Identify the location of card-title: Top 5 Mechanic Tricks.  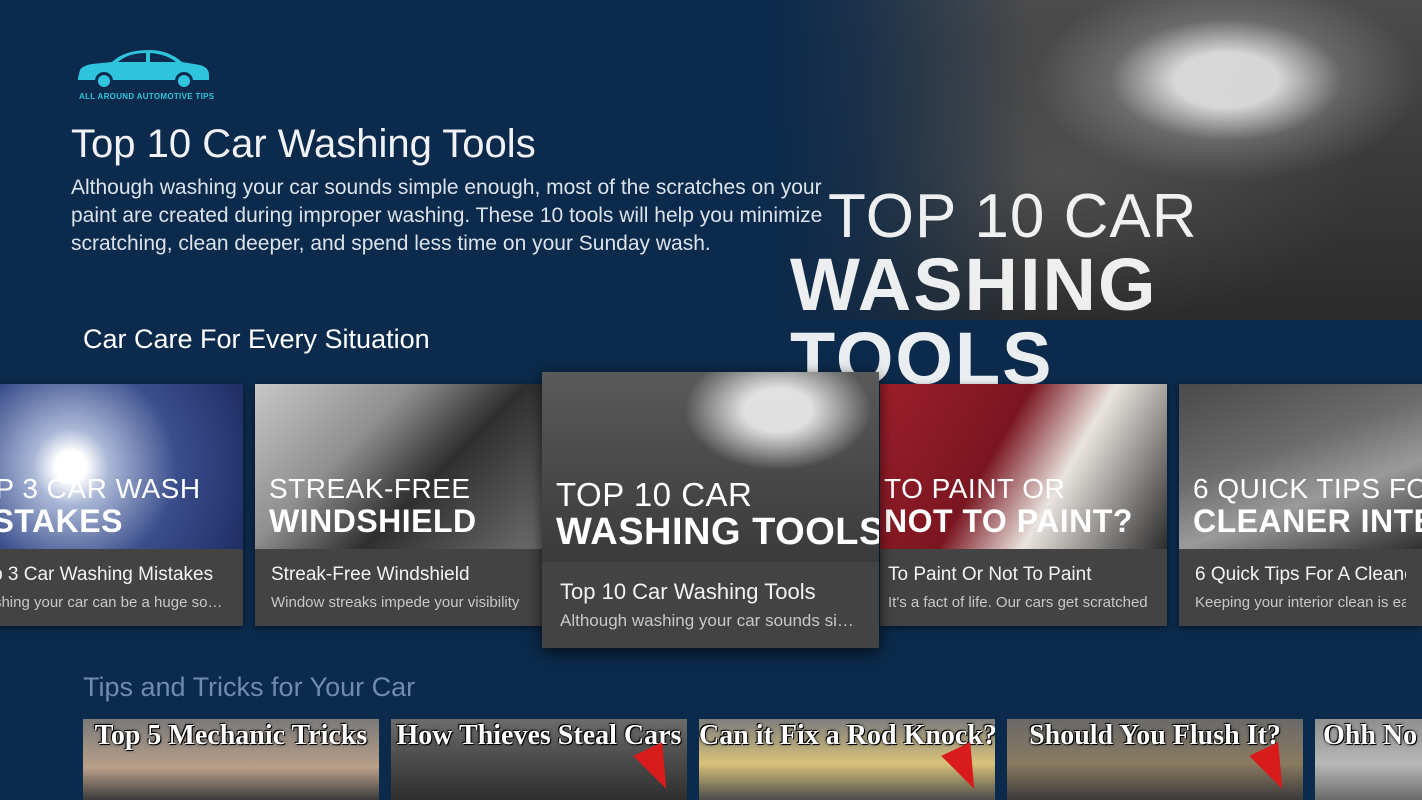
(231, 735).